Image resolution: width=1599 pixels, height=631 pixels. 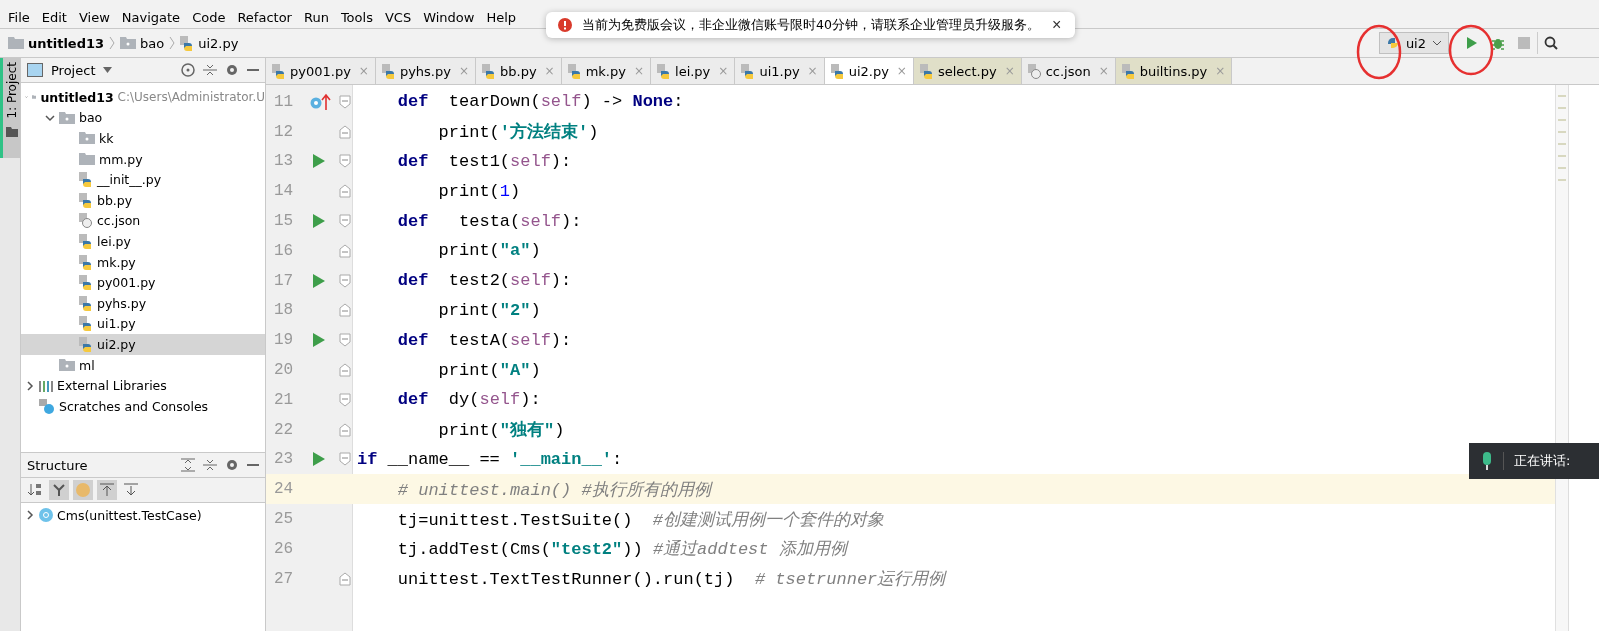 What do you see at coordinates (143, 282) in the screenshot?
I see `tree-item: py001.py` at bounding box center [143, 282].